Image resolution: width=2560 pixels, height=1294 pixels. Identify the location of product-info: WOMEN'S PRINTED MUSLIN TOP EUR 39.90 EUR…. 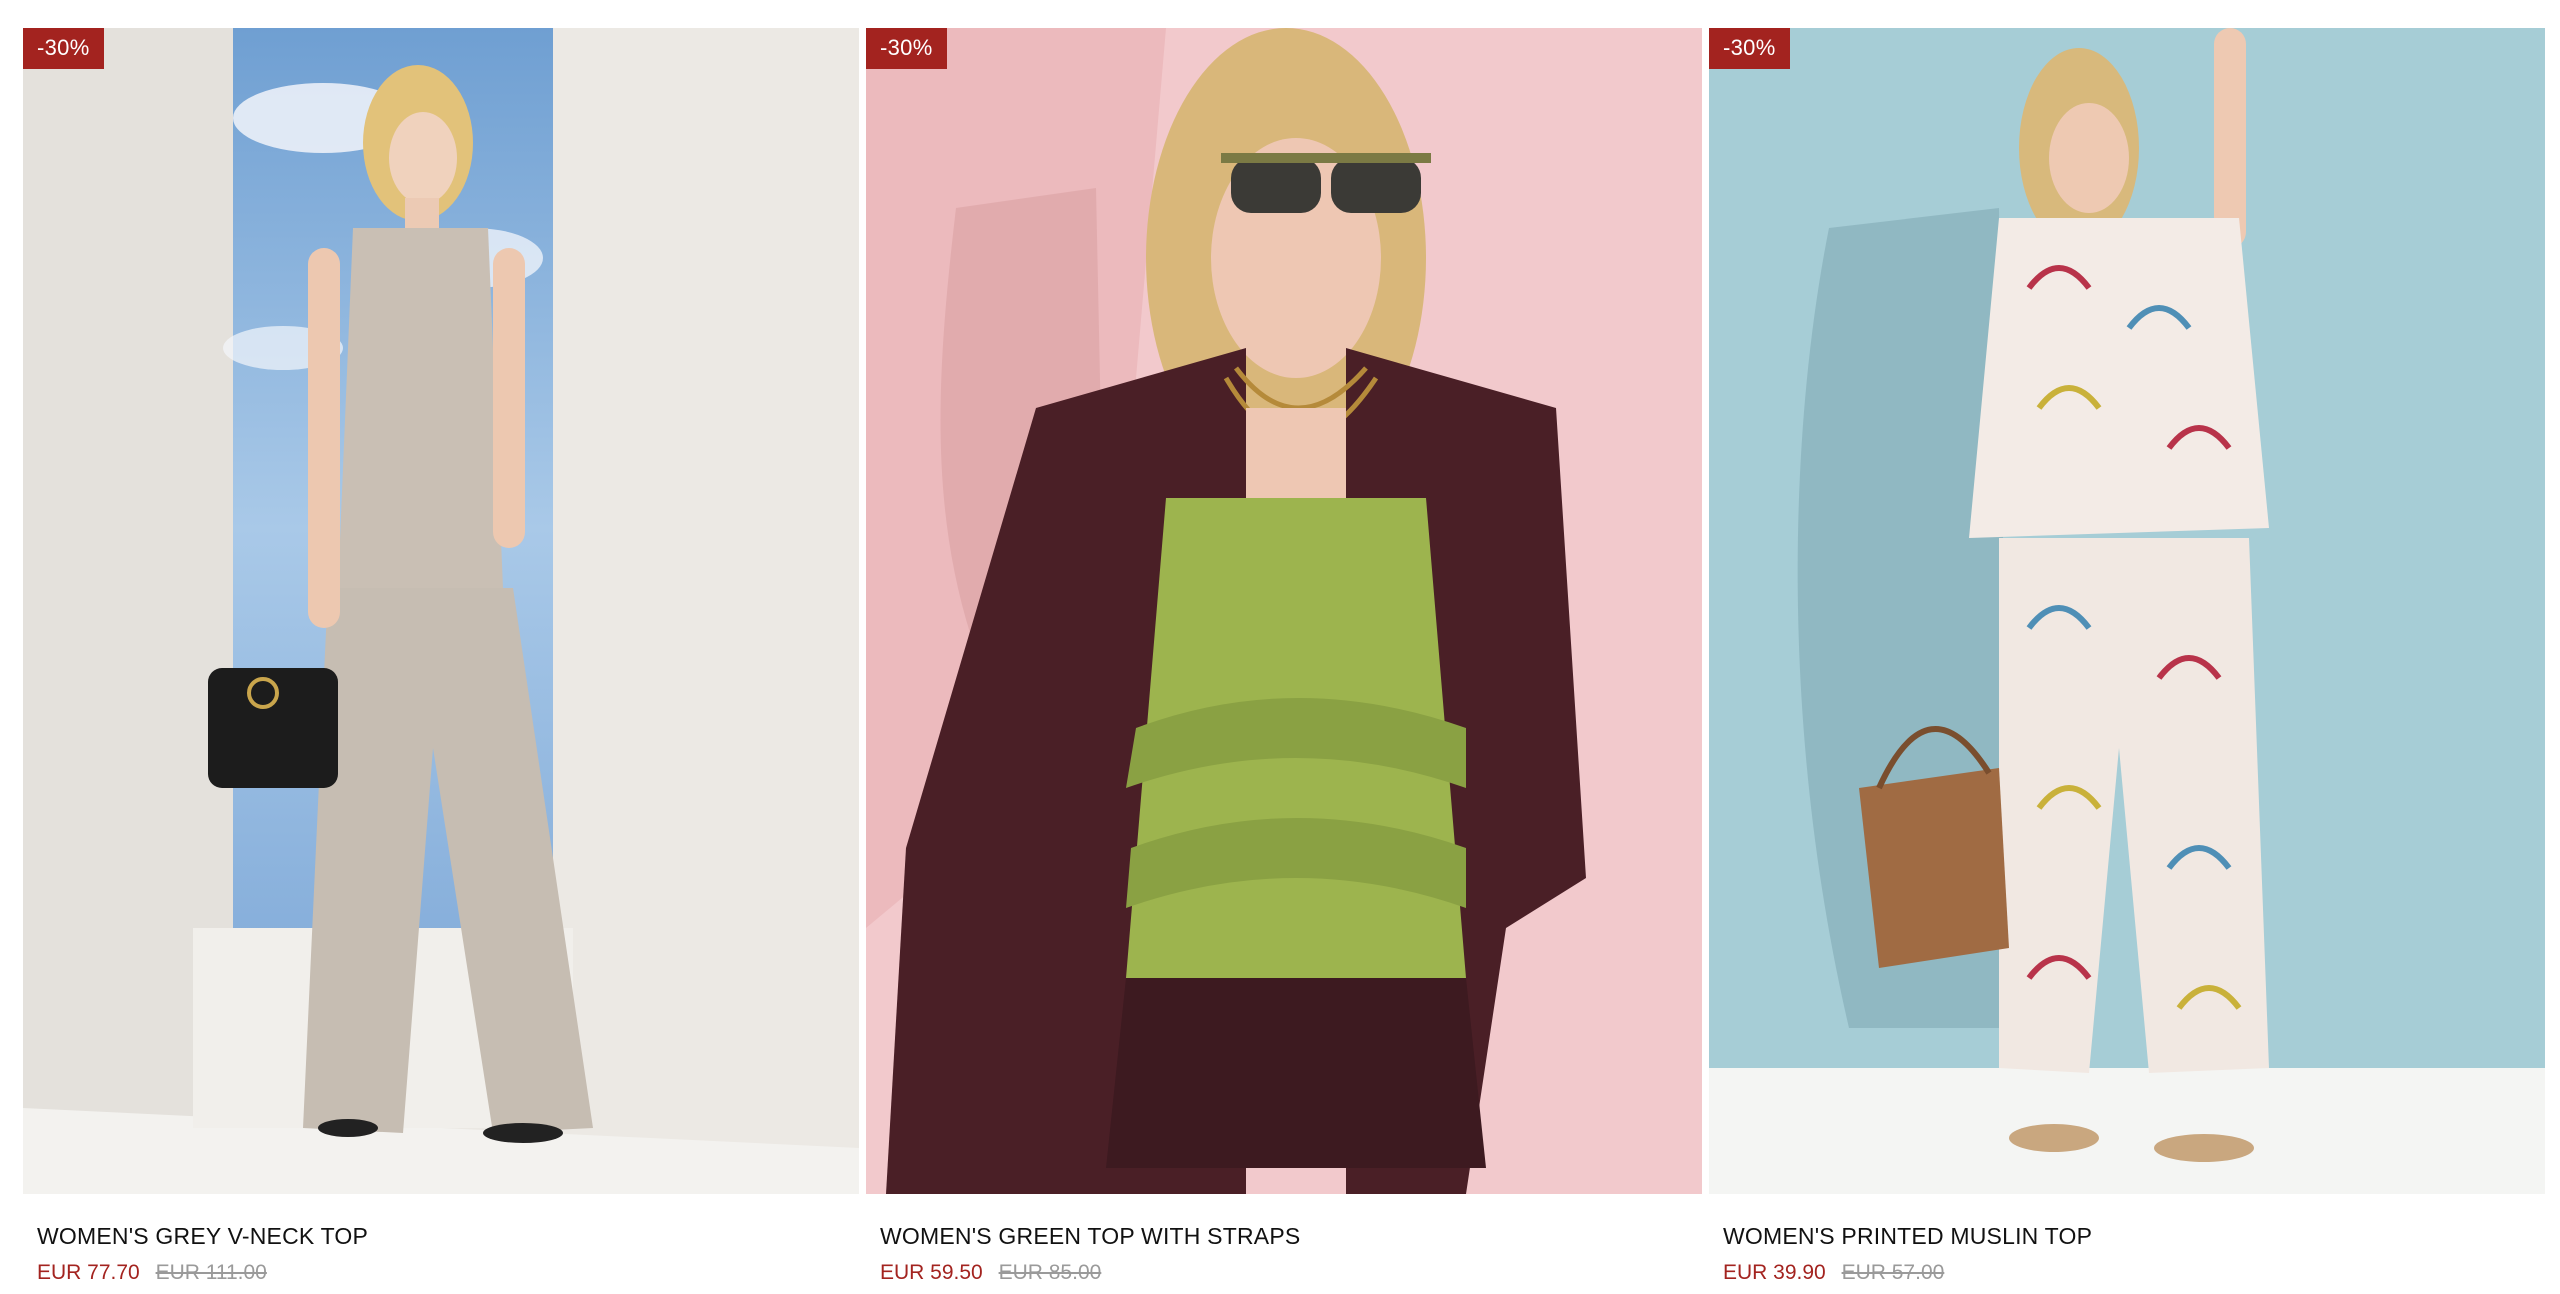
(2127, 1240).